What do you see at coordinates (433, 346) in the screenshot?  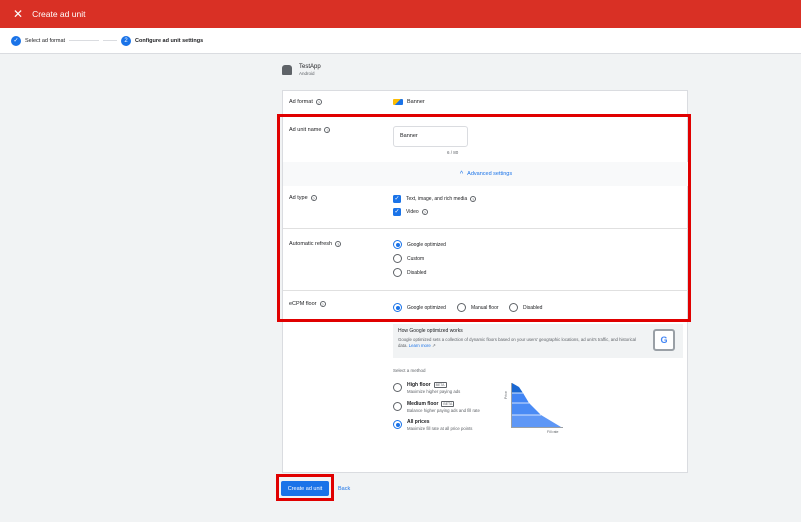 I see `external-link-icon: ↗` at bounding box center [433, 346].